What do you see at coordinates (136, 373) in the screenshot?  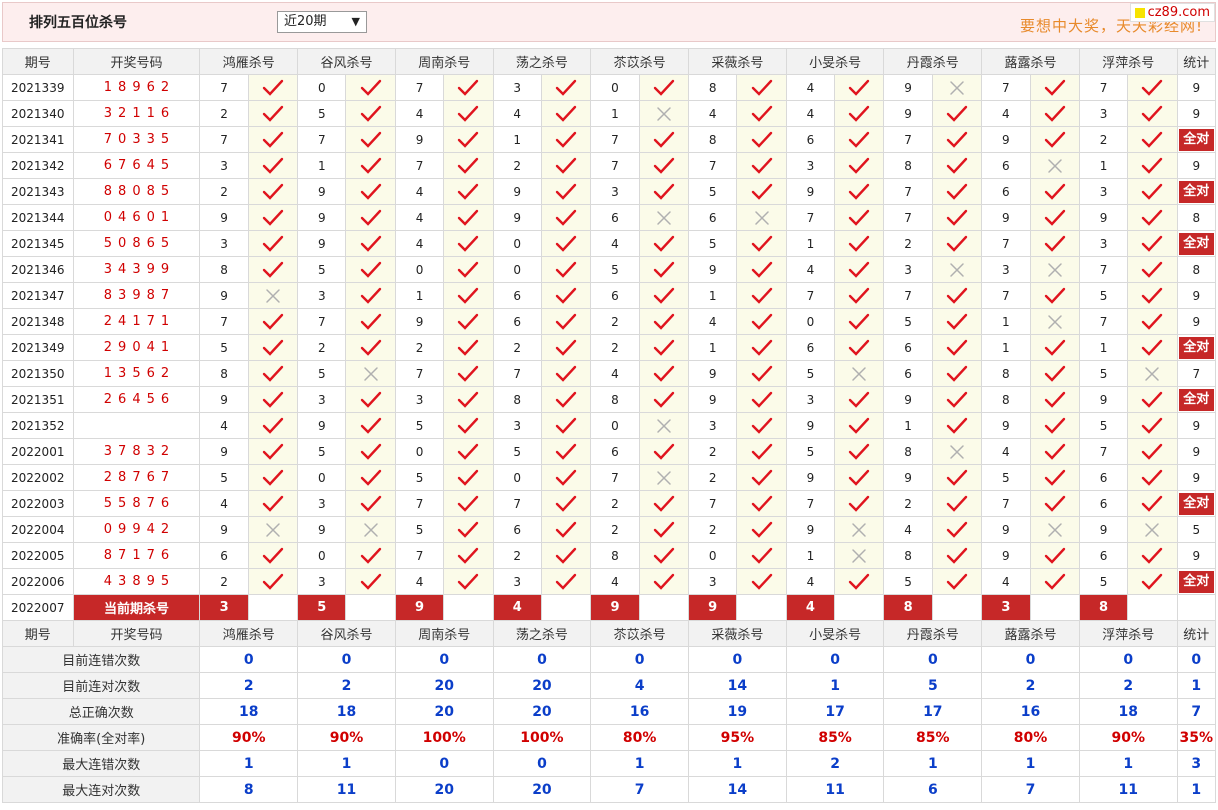 I see `draw-numbers-cell: 13562` at bounding box center [136, 373].